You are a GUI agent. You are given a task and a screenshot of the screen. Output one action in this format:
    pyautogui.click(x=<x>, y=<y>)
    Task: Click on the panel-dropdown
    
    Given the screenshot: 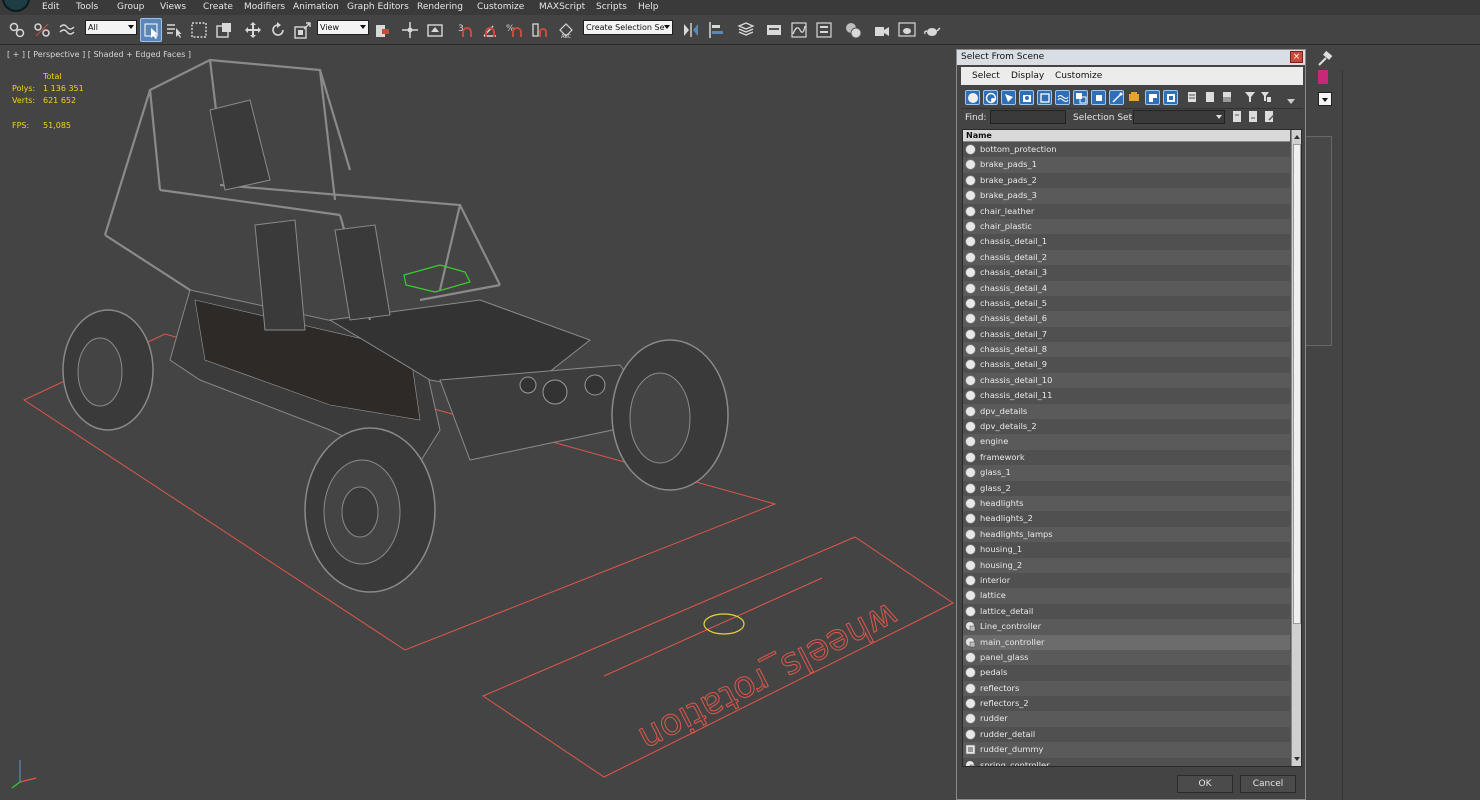 What is the action you would take?
    pyautogui.click(x=1325, y=99)
    